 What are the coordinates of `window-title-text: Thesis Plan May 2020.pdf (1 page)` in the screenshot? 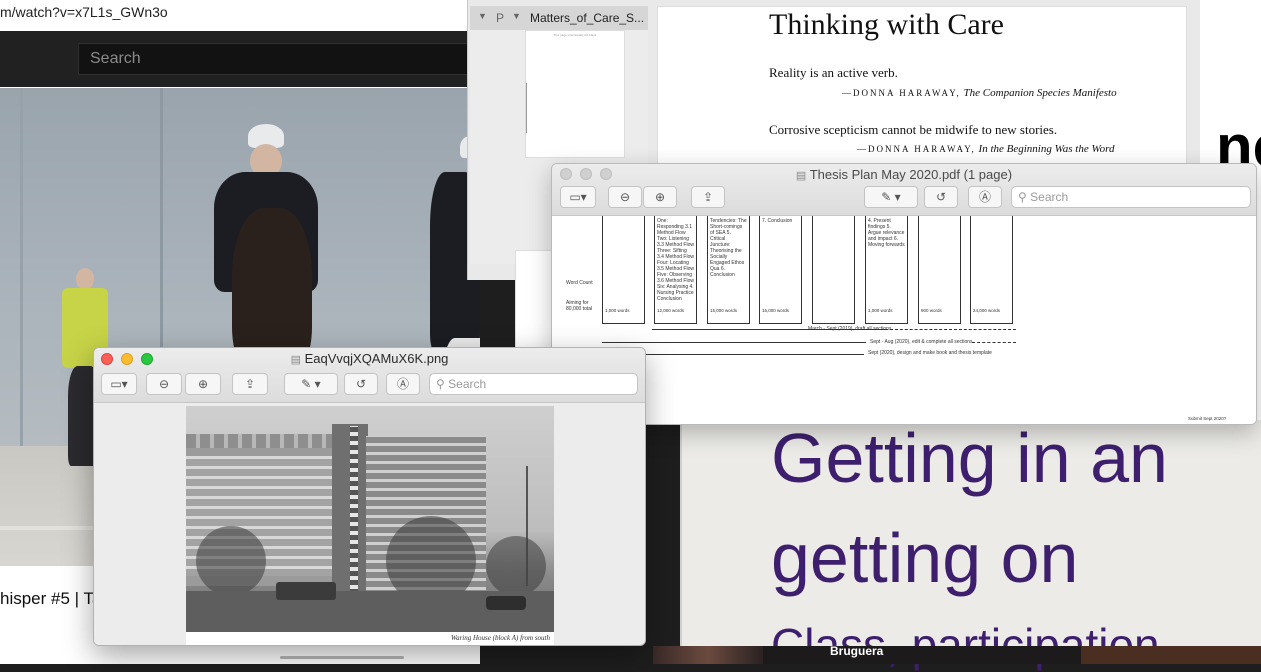 It's located at (911, 174).